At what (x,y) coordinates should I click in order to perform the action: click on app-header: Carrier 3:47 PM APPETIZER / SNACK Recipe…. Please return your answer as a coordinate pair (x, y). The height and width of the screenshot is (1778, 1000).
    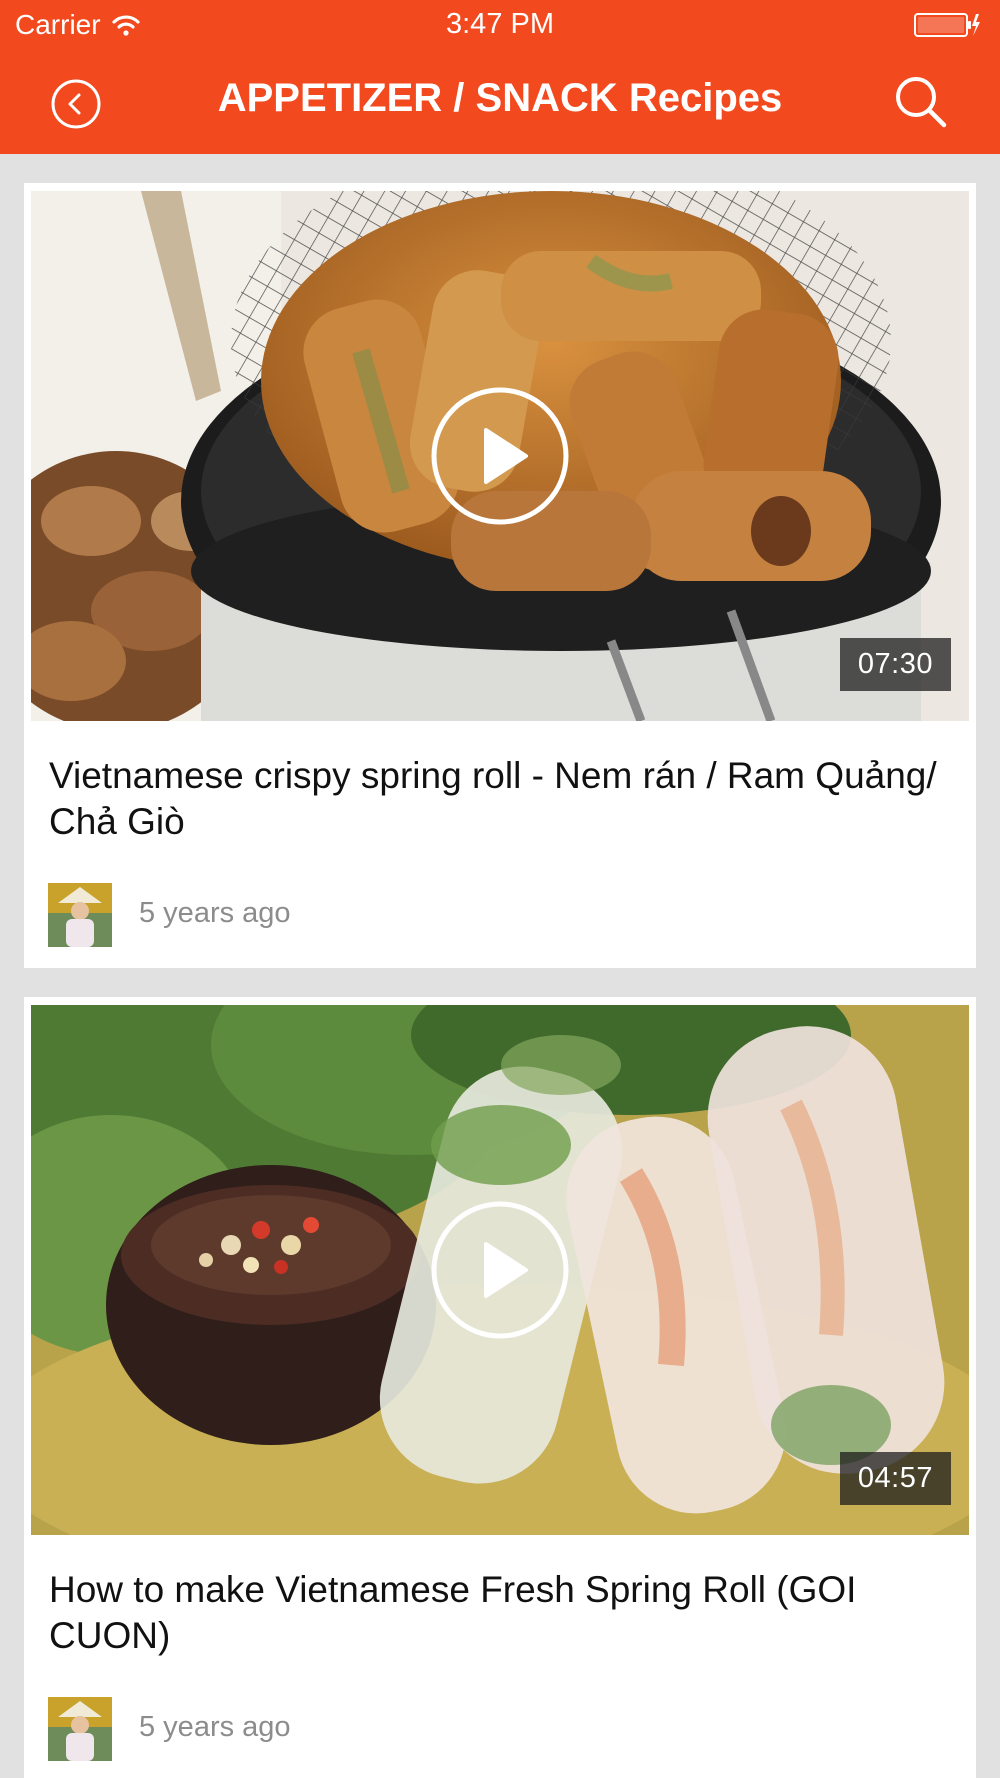
    Looking at the image, I should click on (500, 77).